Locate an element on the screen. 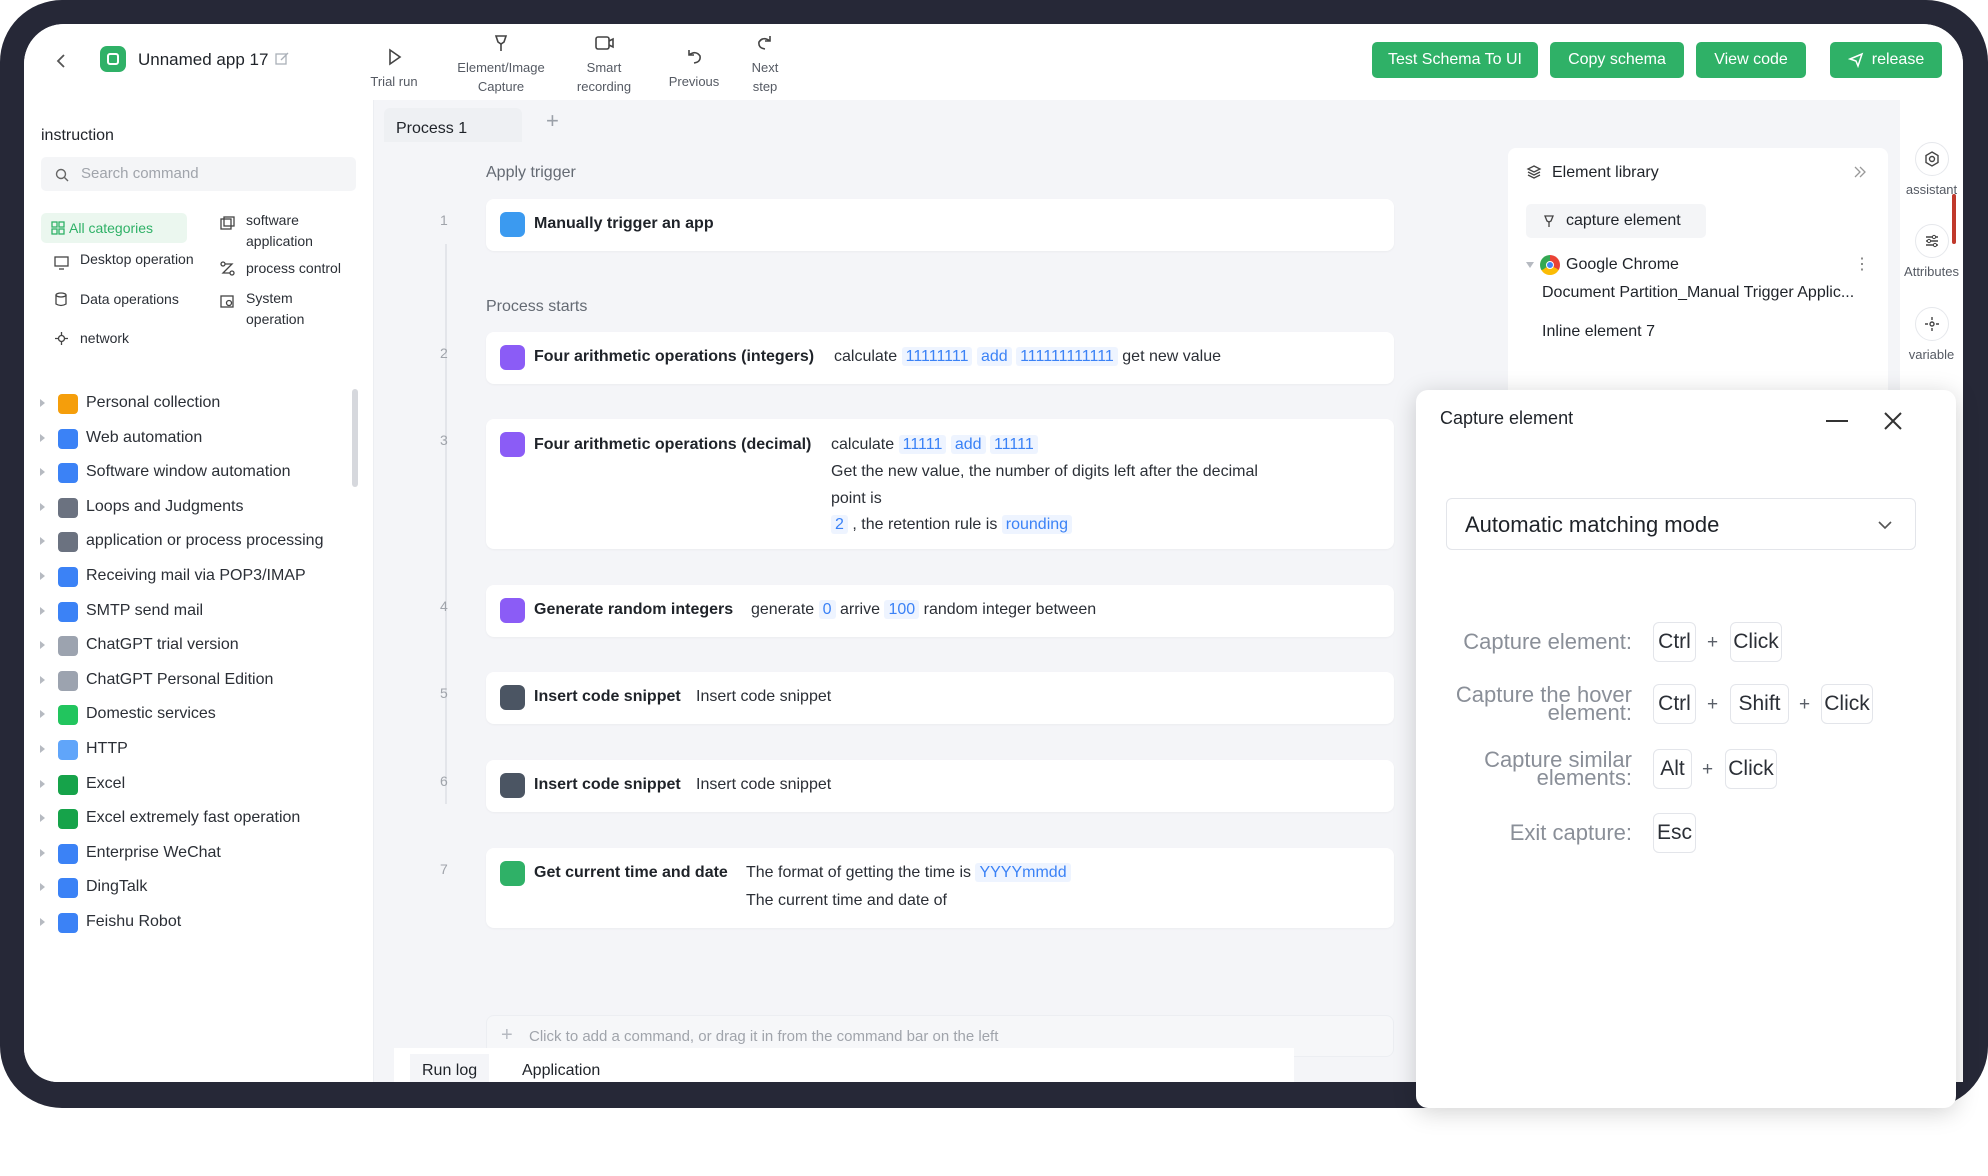  tree-item: ChatGPT Personal Edition is located at coordinates (194, 681).